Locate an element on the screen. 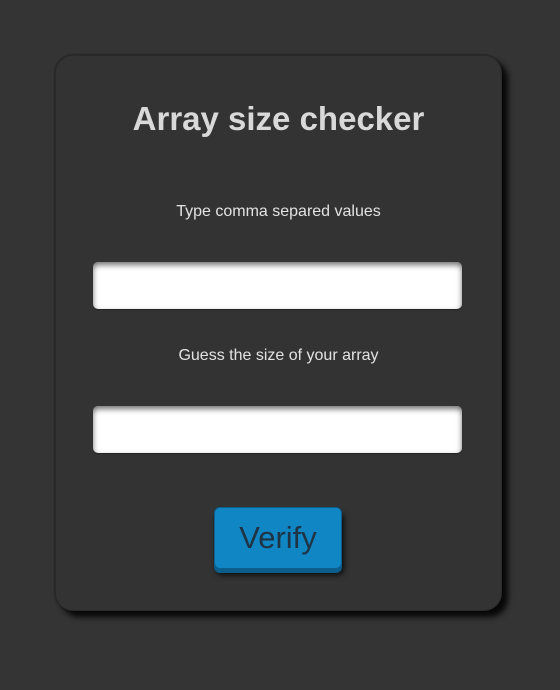  values-label: Type comma separed values is located at coordinates (278, 211).